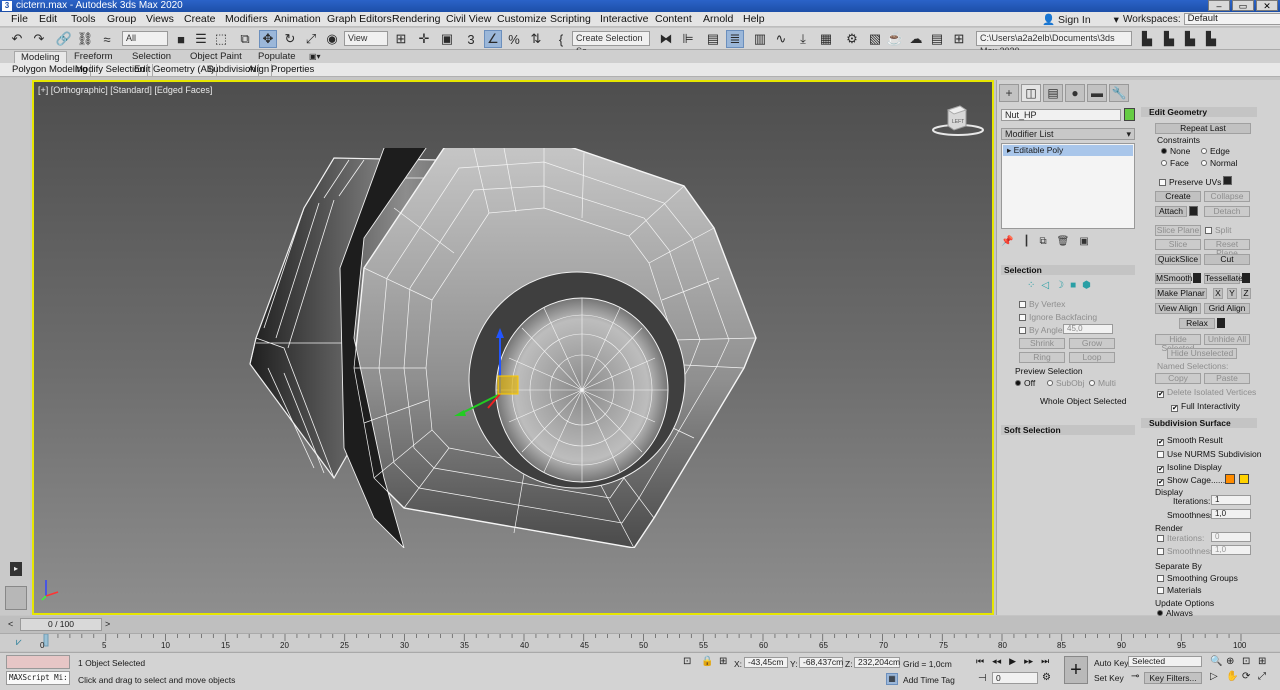 This screenshot has width=1280, height=690. I want to click on selection-rollout-header: Selection, so click(1068, 270).